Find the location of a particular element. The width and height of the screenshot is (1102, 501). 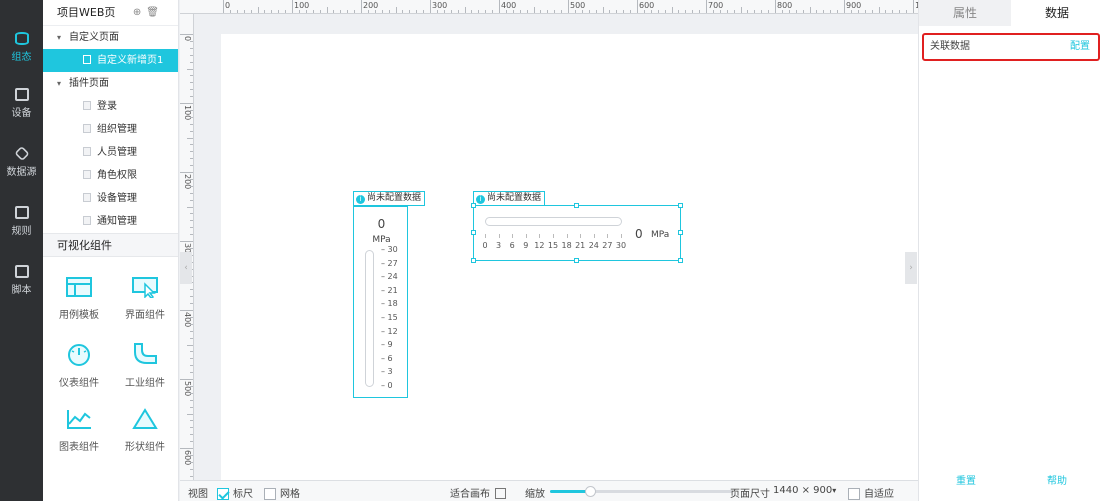

tree-item-people: 人员管理 is located at coordinates (110, 152).